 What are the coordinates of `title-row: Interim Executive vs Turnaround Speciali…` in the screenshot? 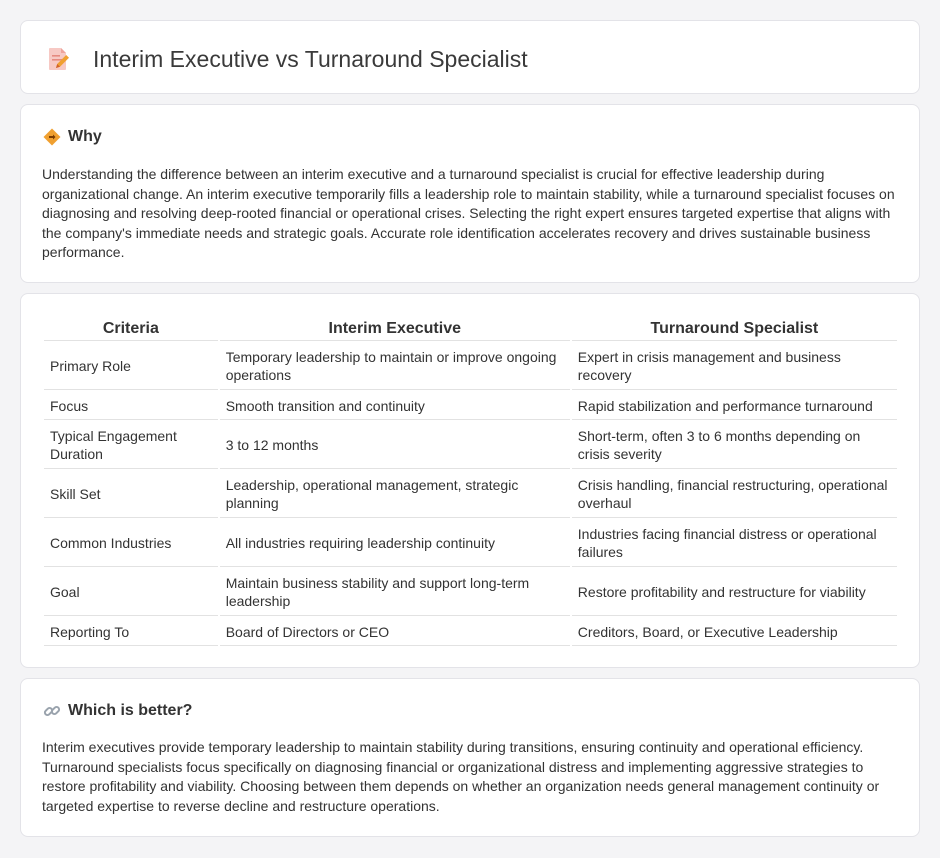 It's located at (287, 59).